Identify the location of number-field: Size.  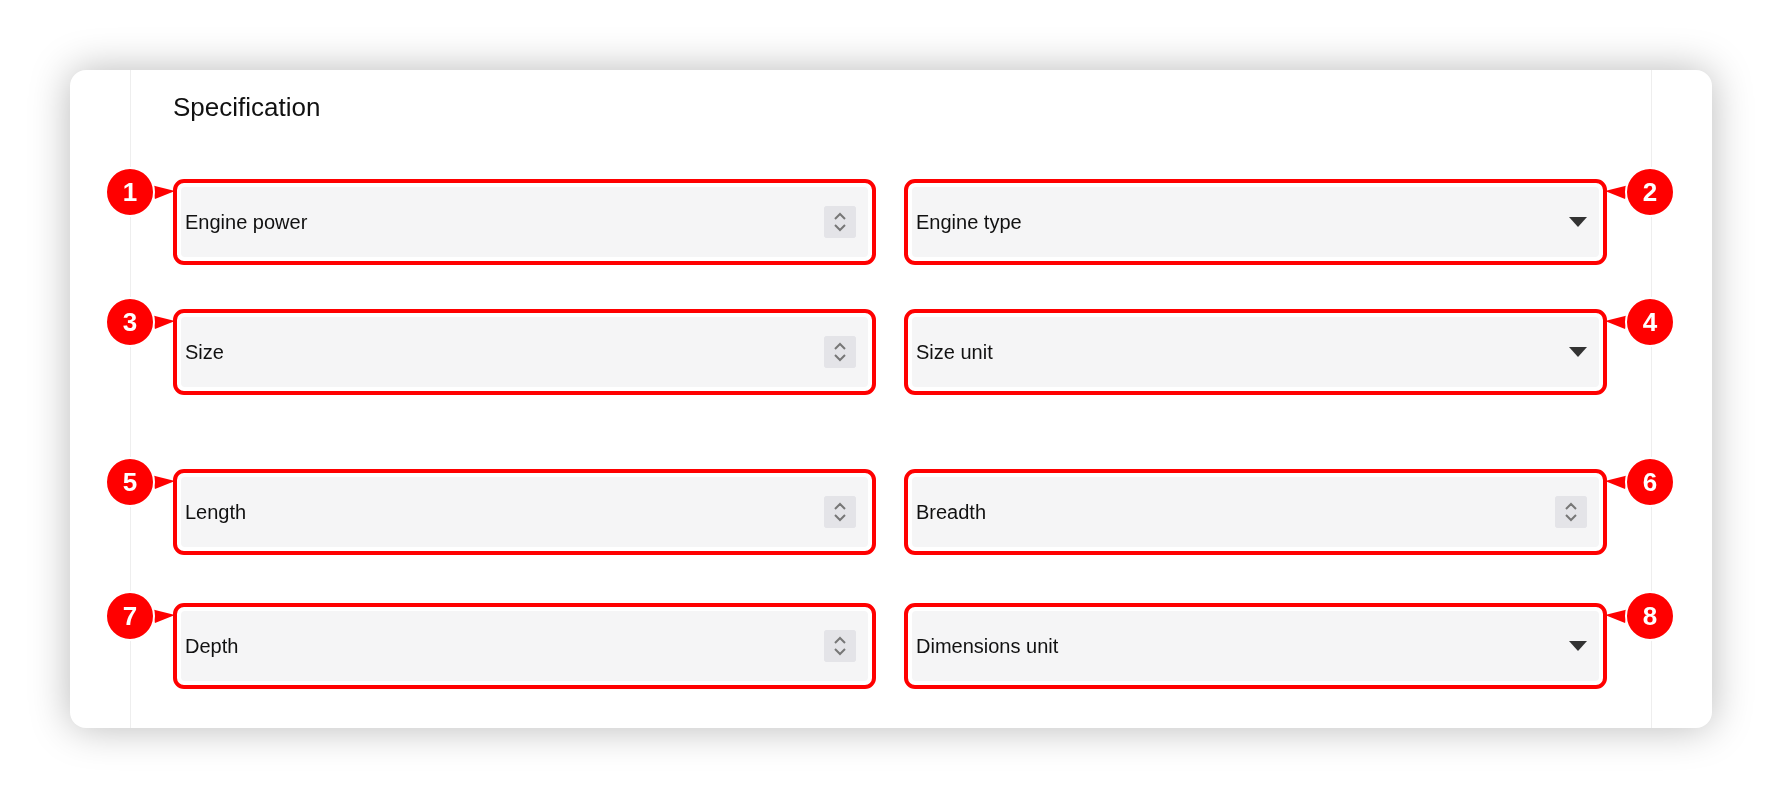
(524, 352).